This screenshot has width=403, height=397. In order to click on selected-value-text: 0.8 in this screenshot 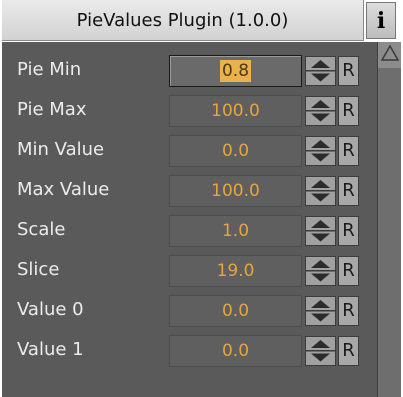, I will do `click(235, 71)`.